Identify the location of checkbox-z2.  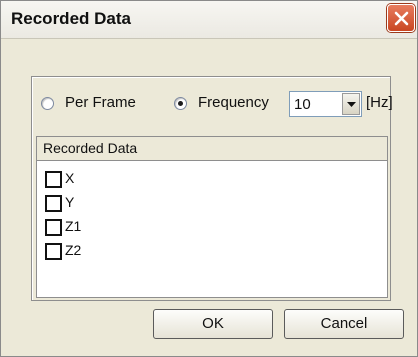
(53, 251).